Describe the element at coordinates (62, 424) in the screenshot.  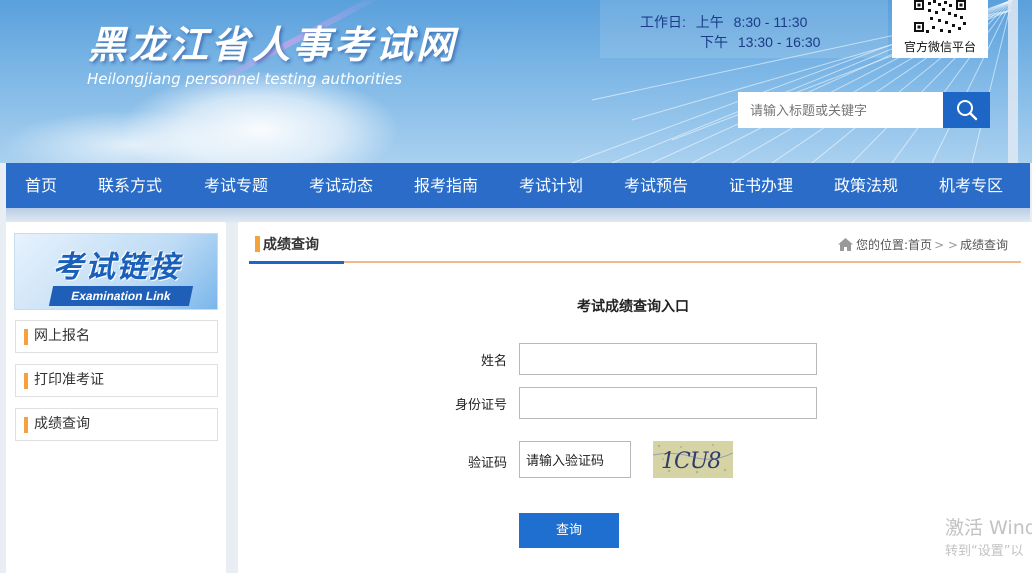
I see `sidebar-link-label: 成绩查询` at that location.